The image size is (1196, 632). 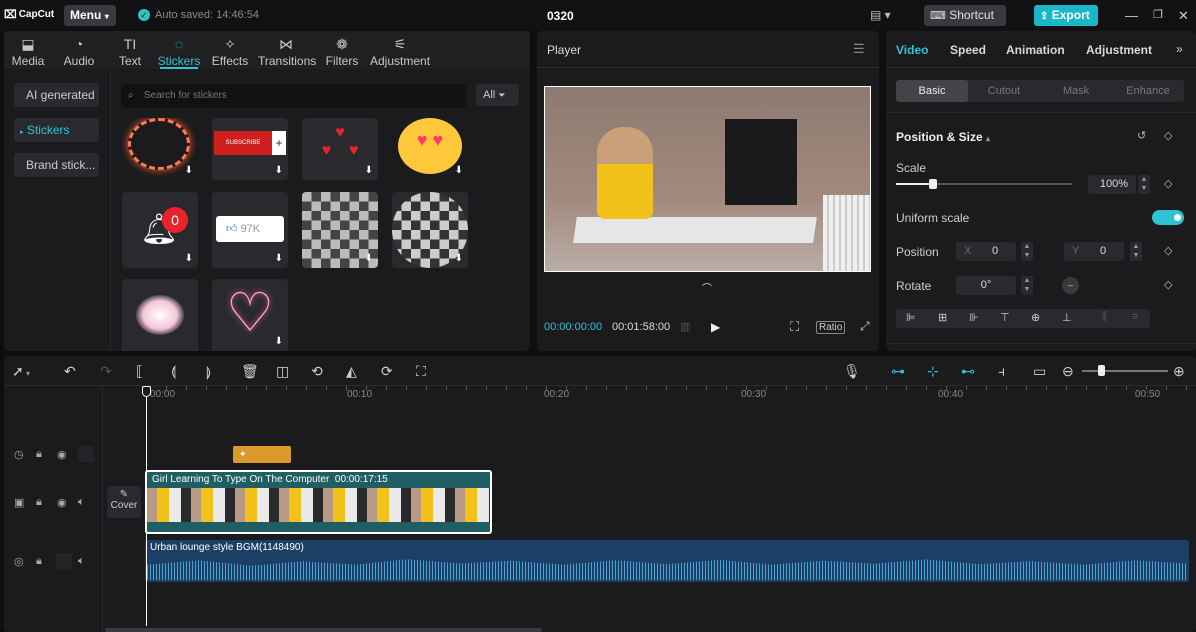 What do you see at coordinates (1131, 15) in the screenshot?
I see `minimize-icon: —` at bounding box center [1131, 15].